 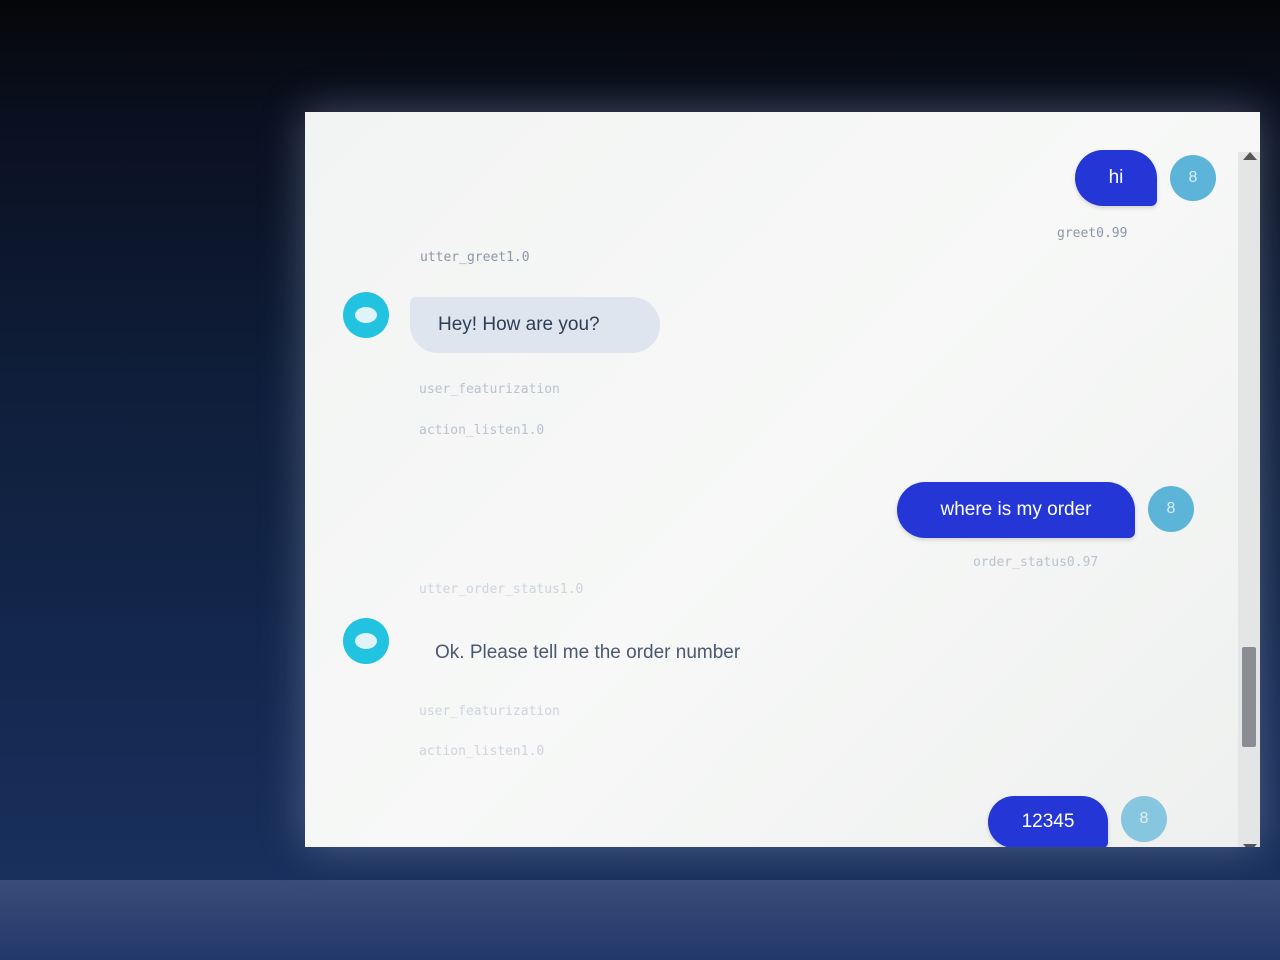 I want to click on scroll-up-arrow-icon, so click(x=1250, y=156).